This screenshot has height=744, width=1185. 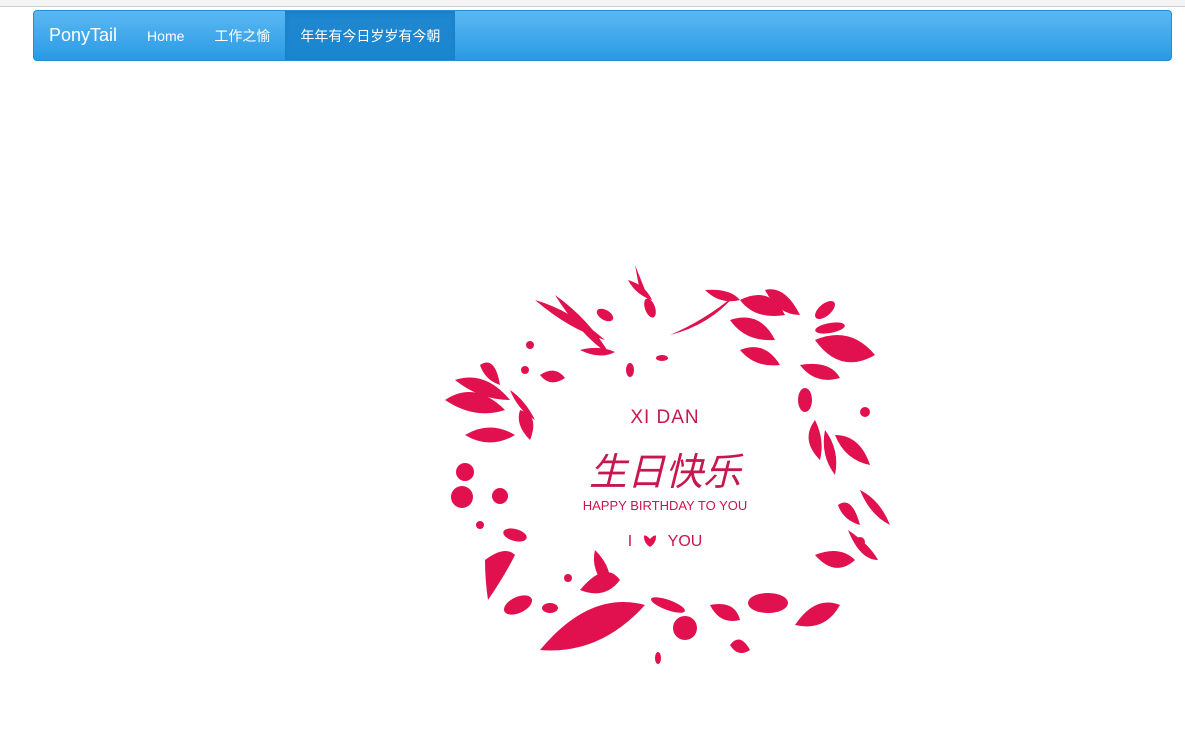 What do you see at coordinates (83, 35) in the screenshot?
I see `brand-link: PonyTail` at bounding box center [83, 35].